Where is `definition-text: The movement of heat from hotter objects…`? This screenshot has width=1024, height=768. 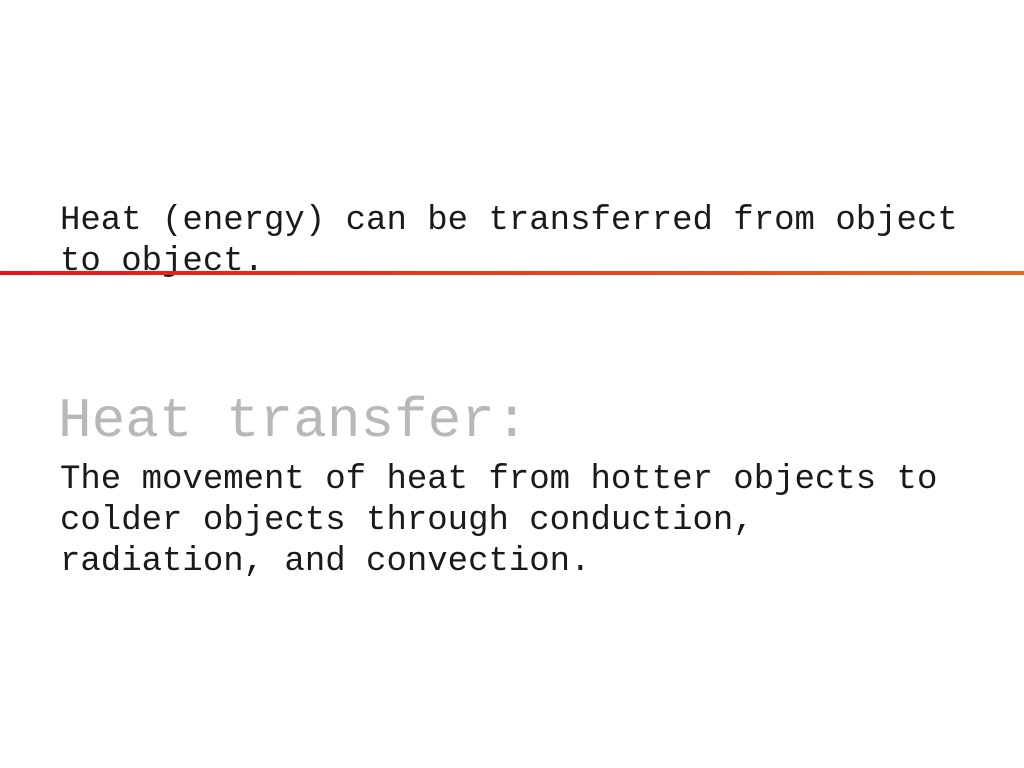
definition-text: The movement of heat from hotter objects… is located at coordinates (530, 521).